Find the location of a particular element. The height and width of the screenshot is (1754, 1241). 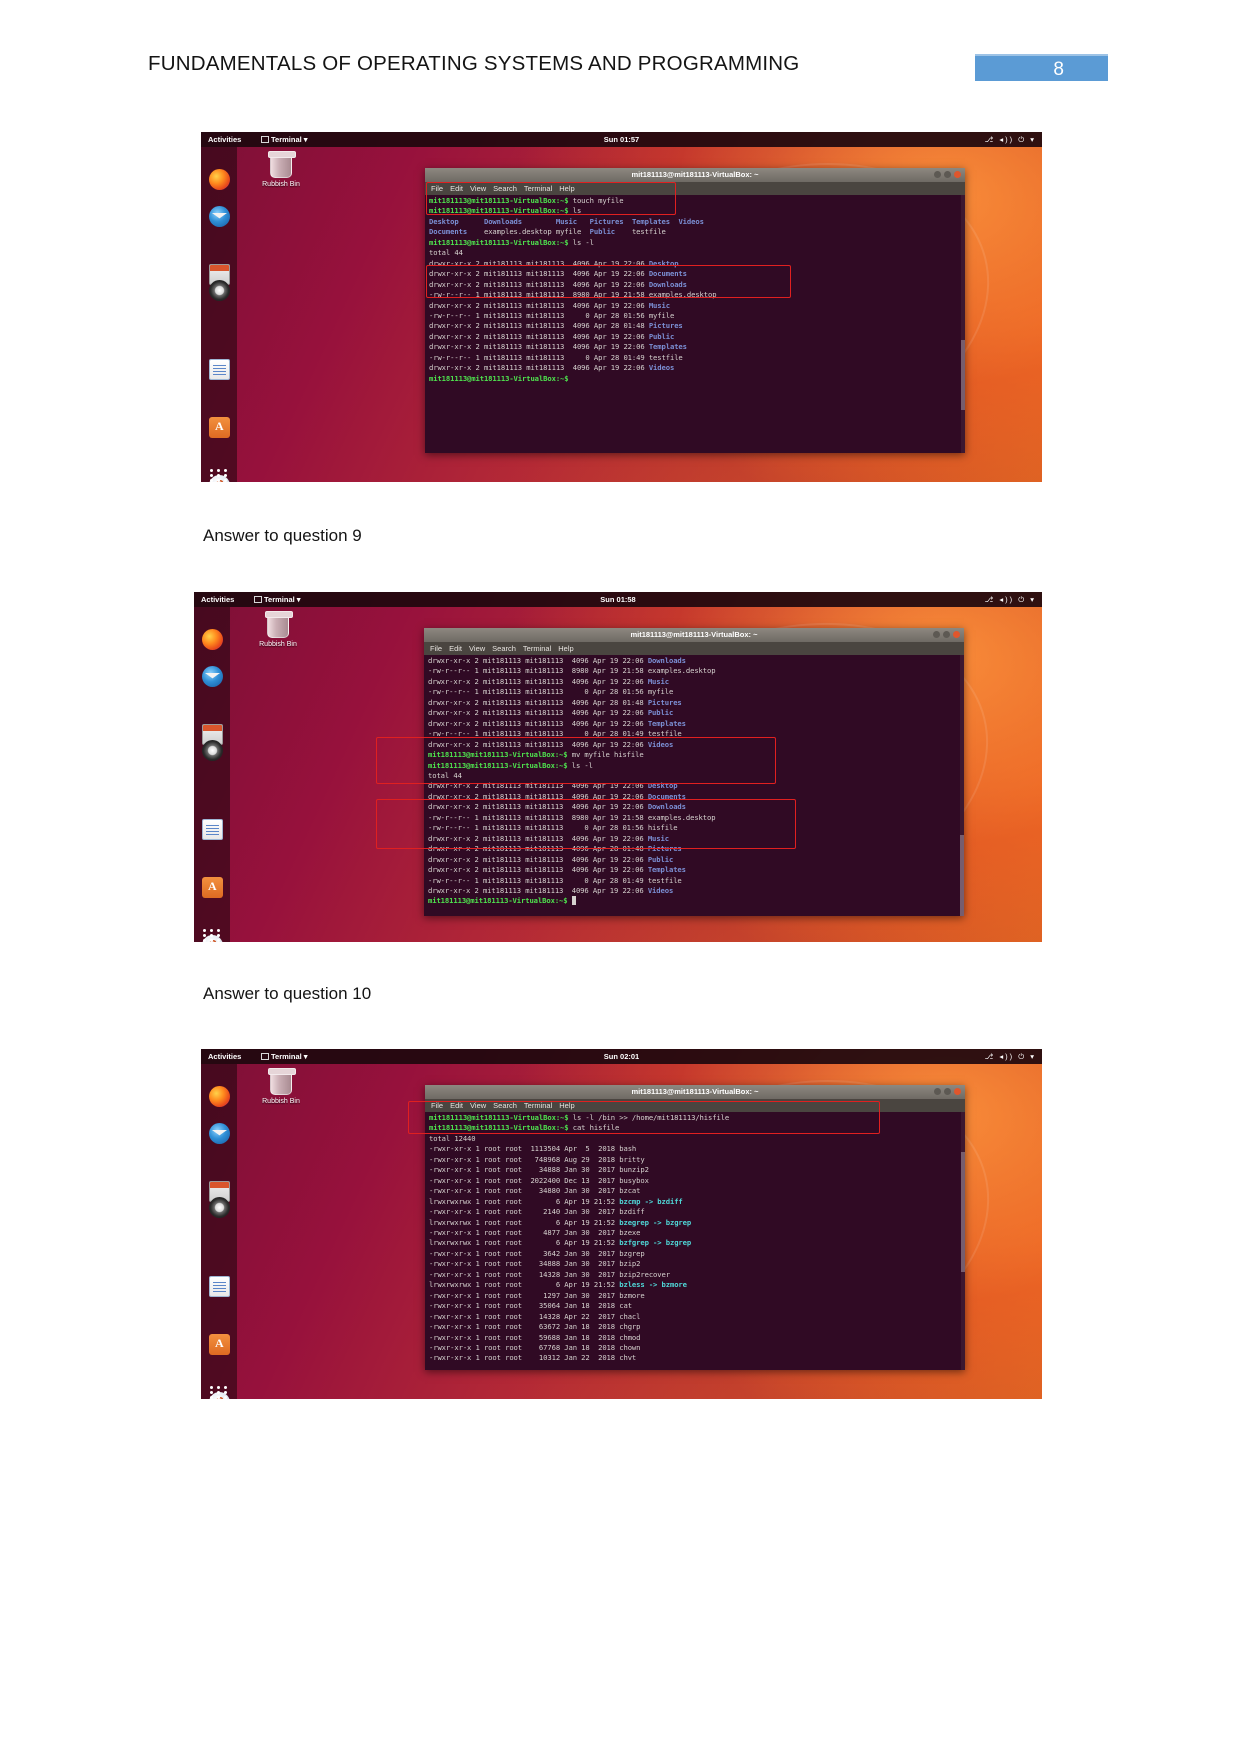

gnome-top-bar: Activities Terminal ▾ Sun 01:58 ⎇ ◂)) ⏻ ▾ is located at coordinates (618, 599).